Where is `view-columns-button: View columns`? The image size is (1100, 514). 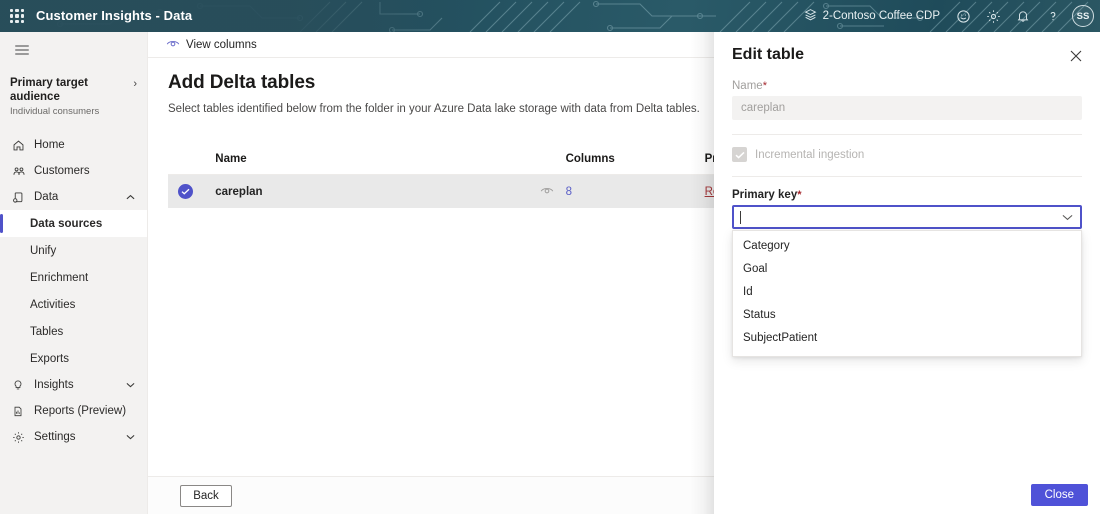
view-columns-button: View columns is located at coordinates (211, 45).